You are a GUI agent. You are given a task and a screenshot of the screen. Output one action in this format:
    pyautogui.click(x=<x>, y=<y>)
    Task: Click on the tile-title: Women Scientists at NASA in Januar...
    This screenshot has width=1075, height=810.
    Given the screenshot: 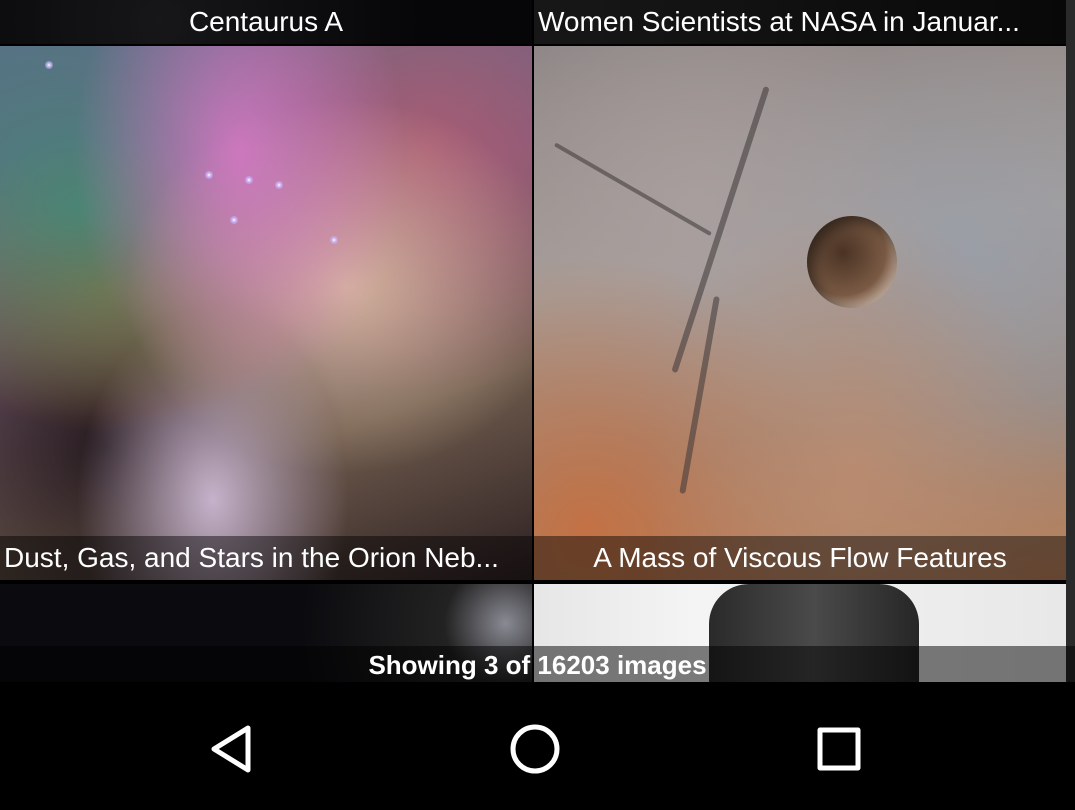 What is the action you would take?
    pyautogui.click(x=800, y=22)
    